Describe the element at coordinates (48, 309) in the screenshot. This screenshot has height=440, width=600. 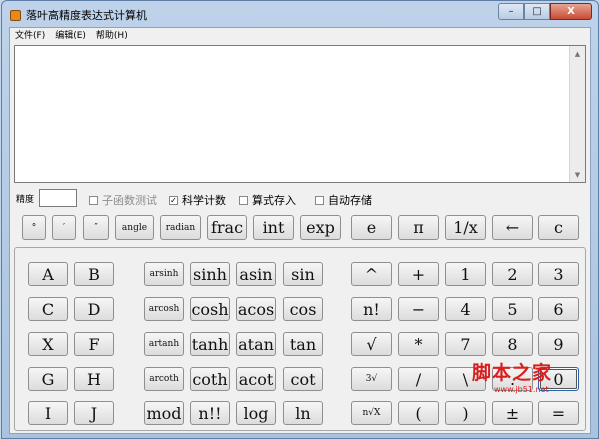
I see `key-c: C` at that location.